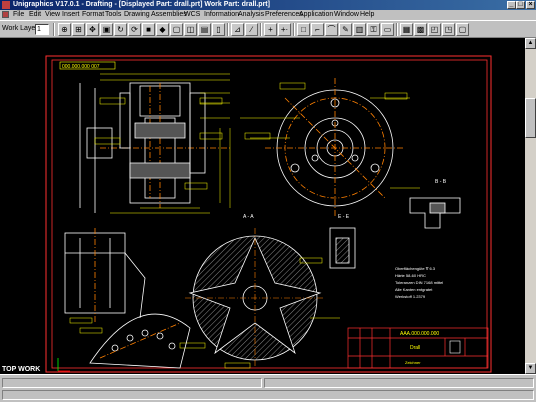  I want to click on menu-analysis: Analysis, so click(251, 15).